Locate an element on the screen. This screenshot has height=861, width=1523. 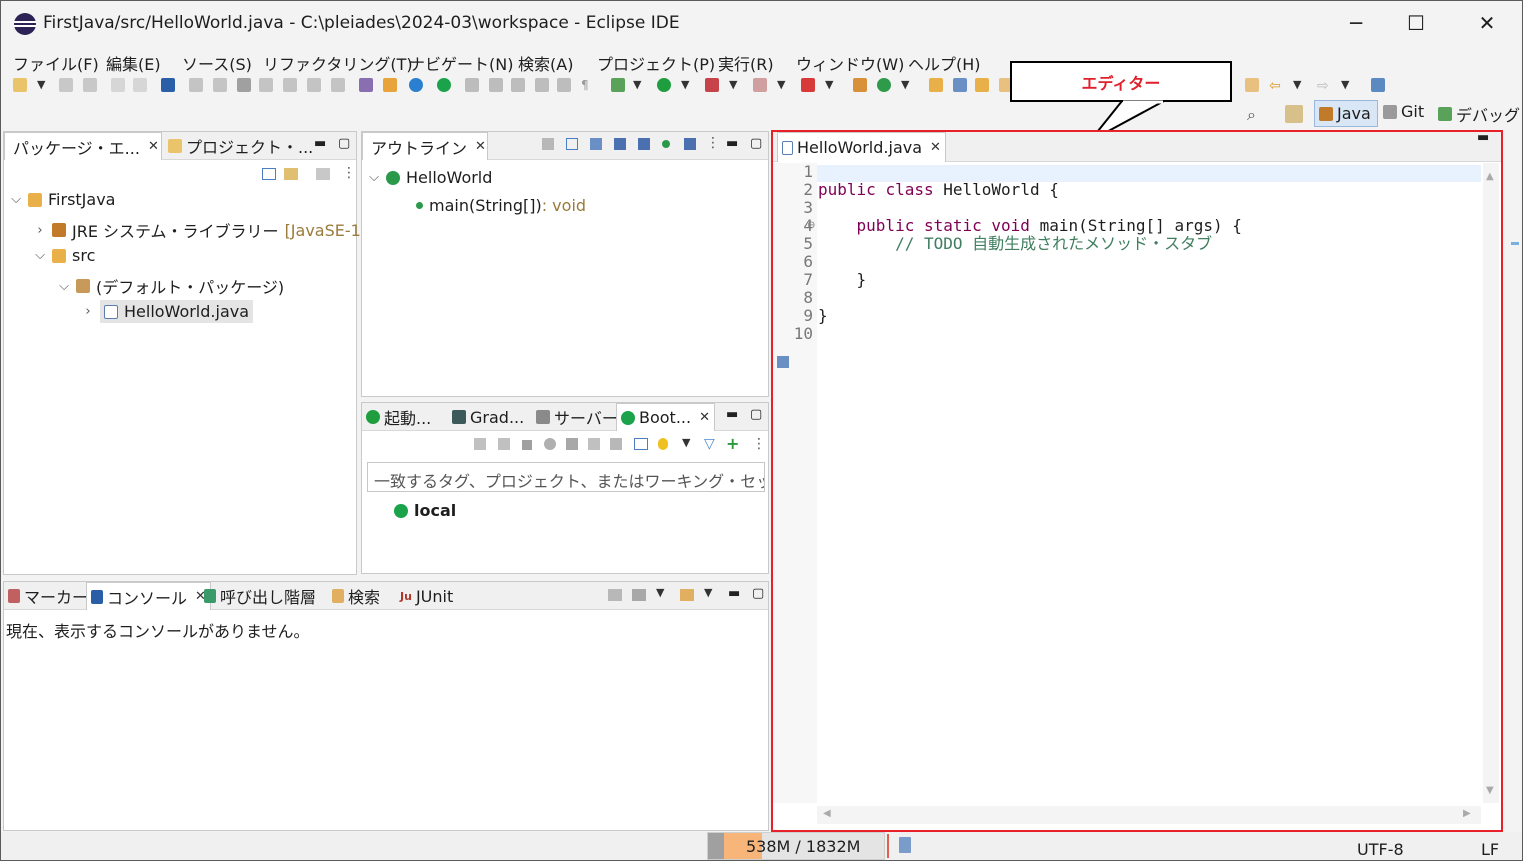
expand-icon is located at coordinates (572, 144).